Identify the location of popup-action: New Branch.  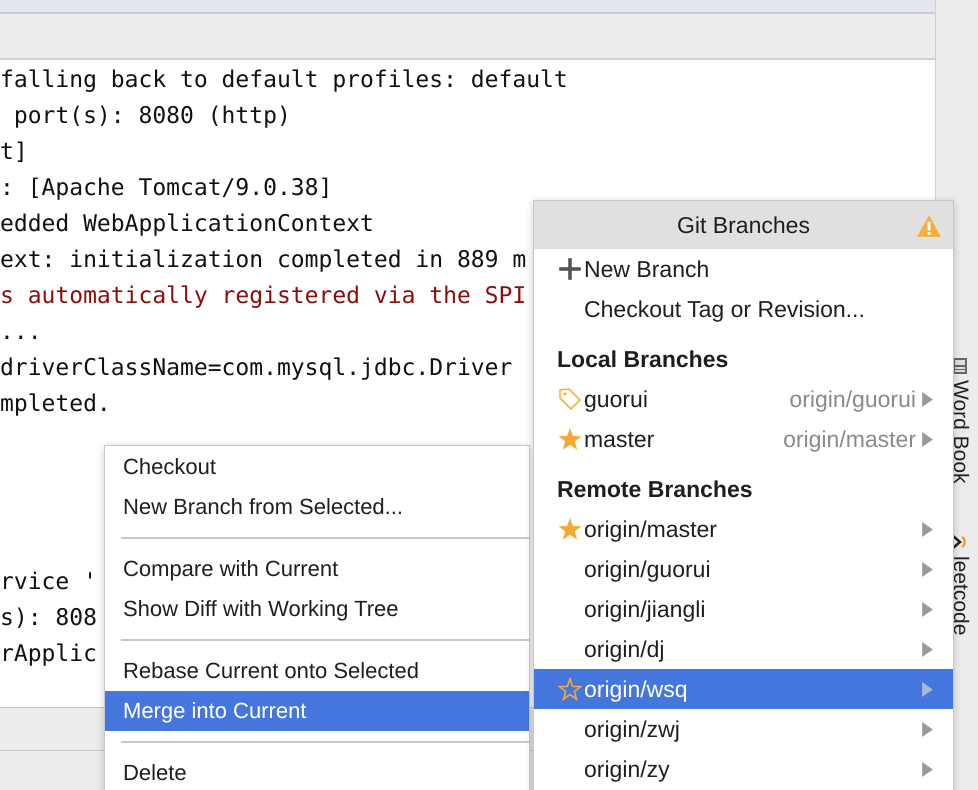
(743, 269).